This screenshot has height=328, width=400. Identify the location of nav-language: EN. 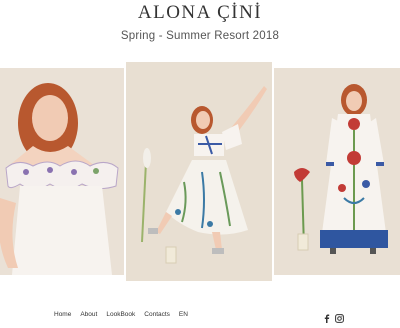
(183, 314).